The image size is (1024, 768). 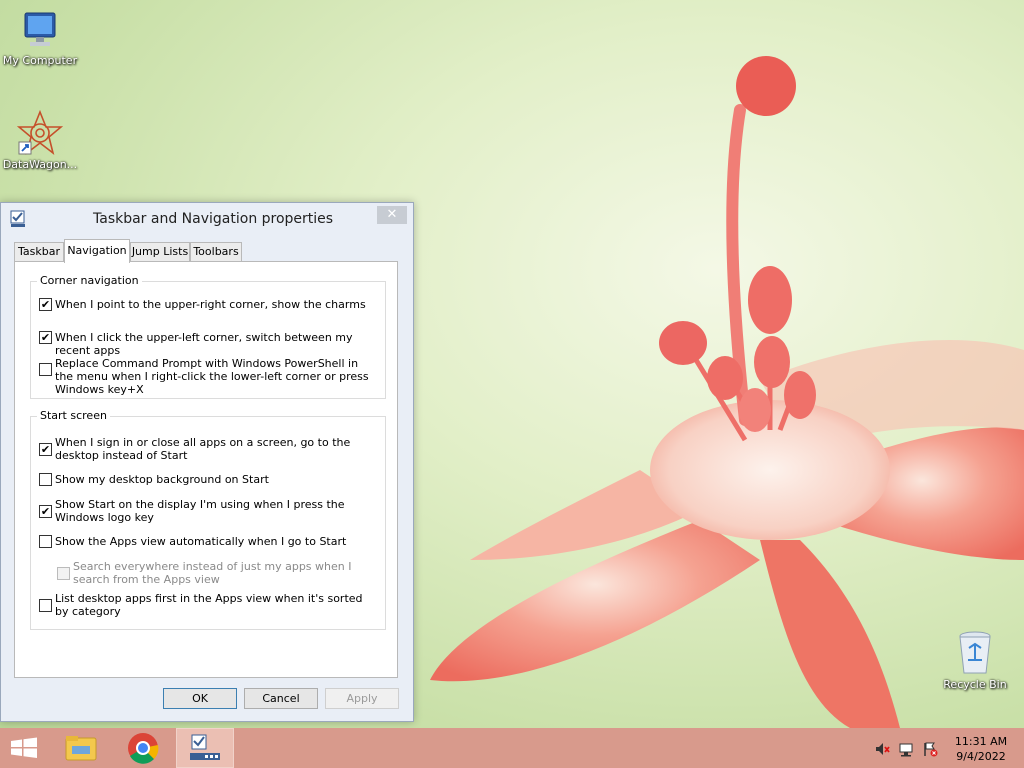 I want to click on taskbar: 11:31 AM 9/4/2022, so click(x=512, y=748).